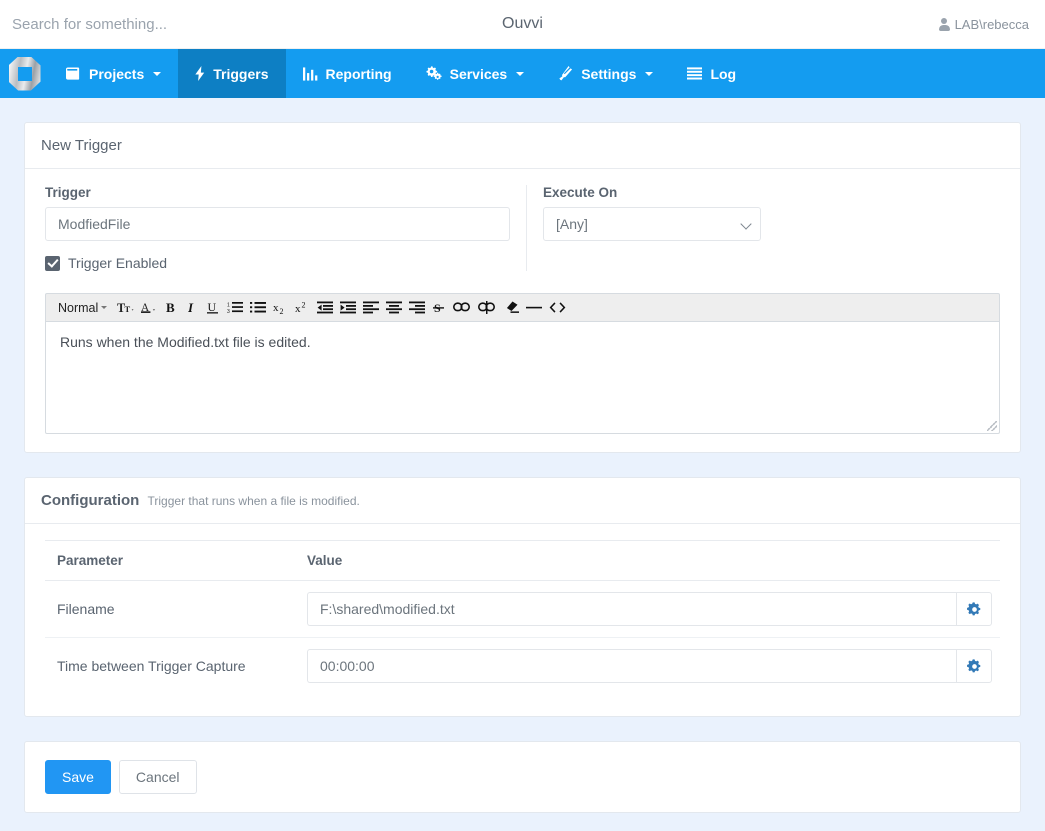 This screenshot has width=1045, height=831. What do you see at coordinates (157, 777) in the screenshot?
I see `cancel-button: Cancel` at bounding box center [157, 777].